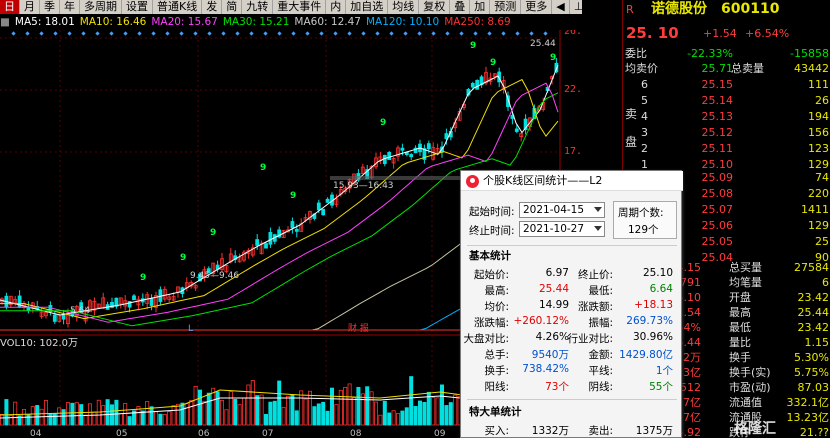 The width and height of the screenshot is (830, 438). I want to click on quote-price-row: 25. 10 +1.54 +6.54%, so click(726, 33).